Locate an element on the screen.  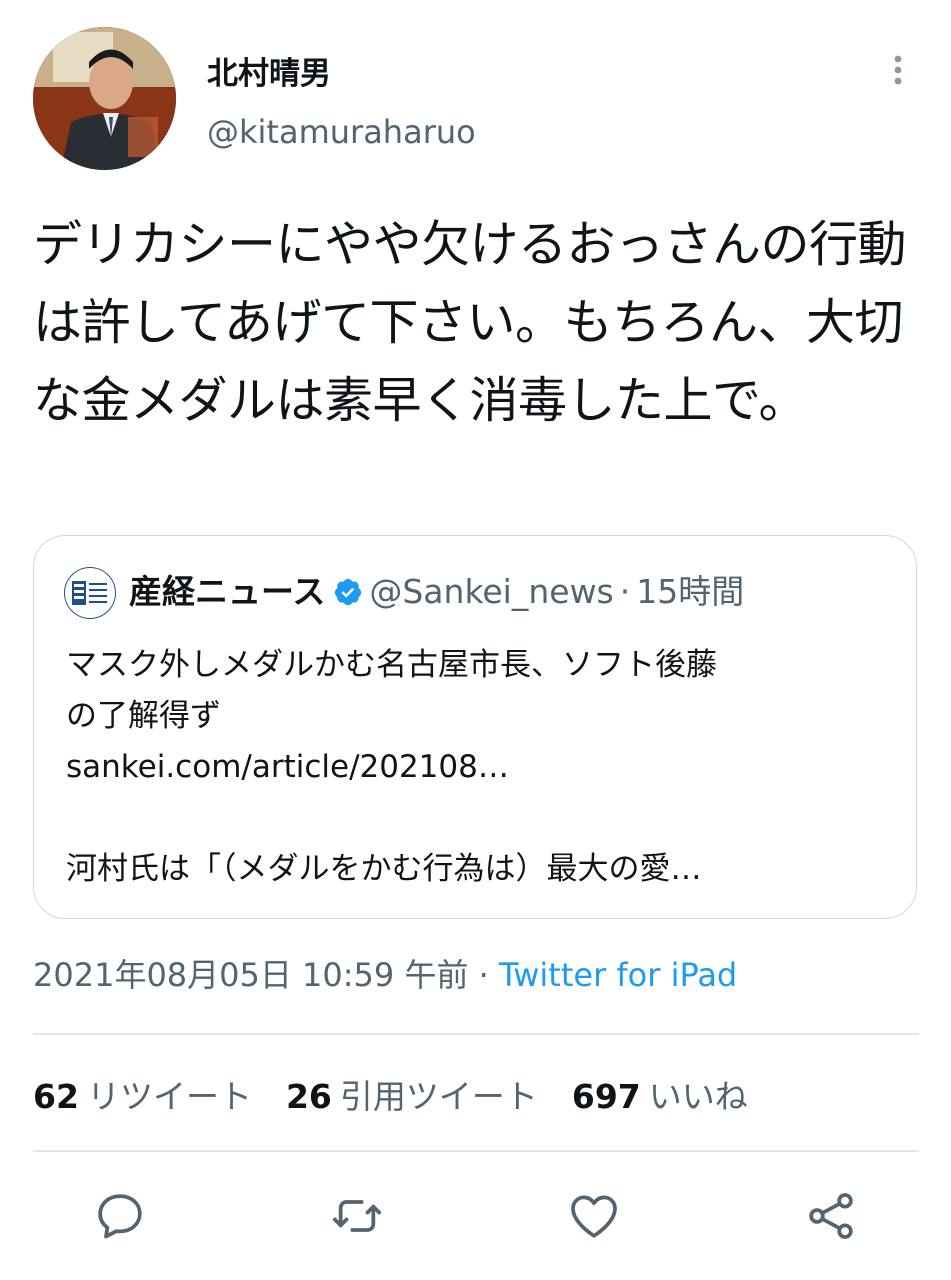
share-icon is located at coordinates (831, 1216).